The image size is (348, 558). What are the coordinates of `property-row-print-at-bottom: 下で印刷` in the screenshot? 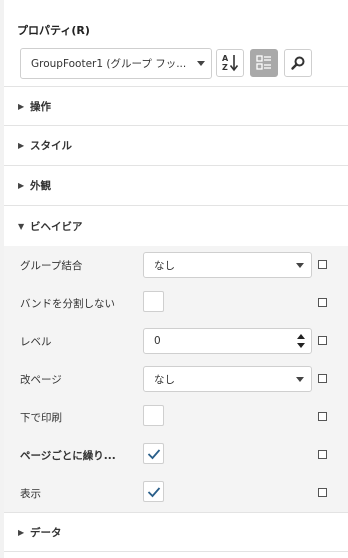 It's located at (176, 417).